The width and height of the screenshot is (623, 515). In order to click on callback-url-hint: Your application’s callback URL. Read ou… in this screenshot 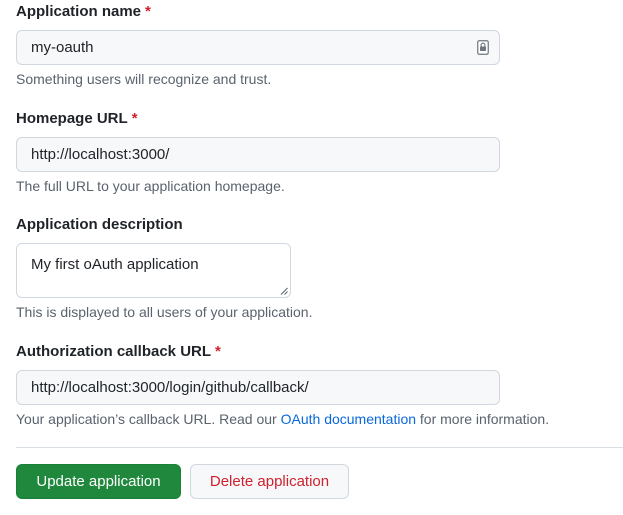, I will do `click(282, 419)`.